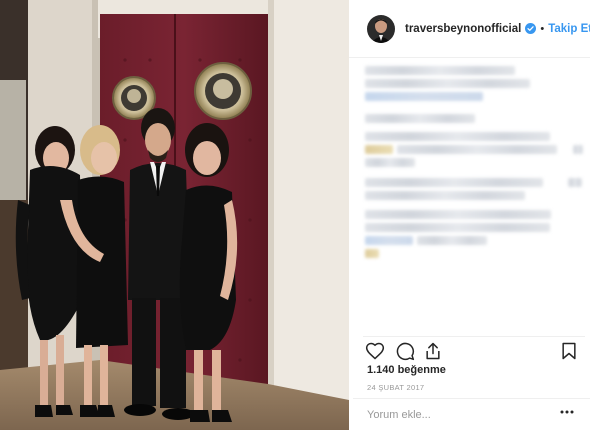 The width and height of the screenshot is (590, 430). I want to click on like-button, so click(375, 351).